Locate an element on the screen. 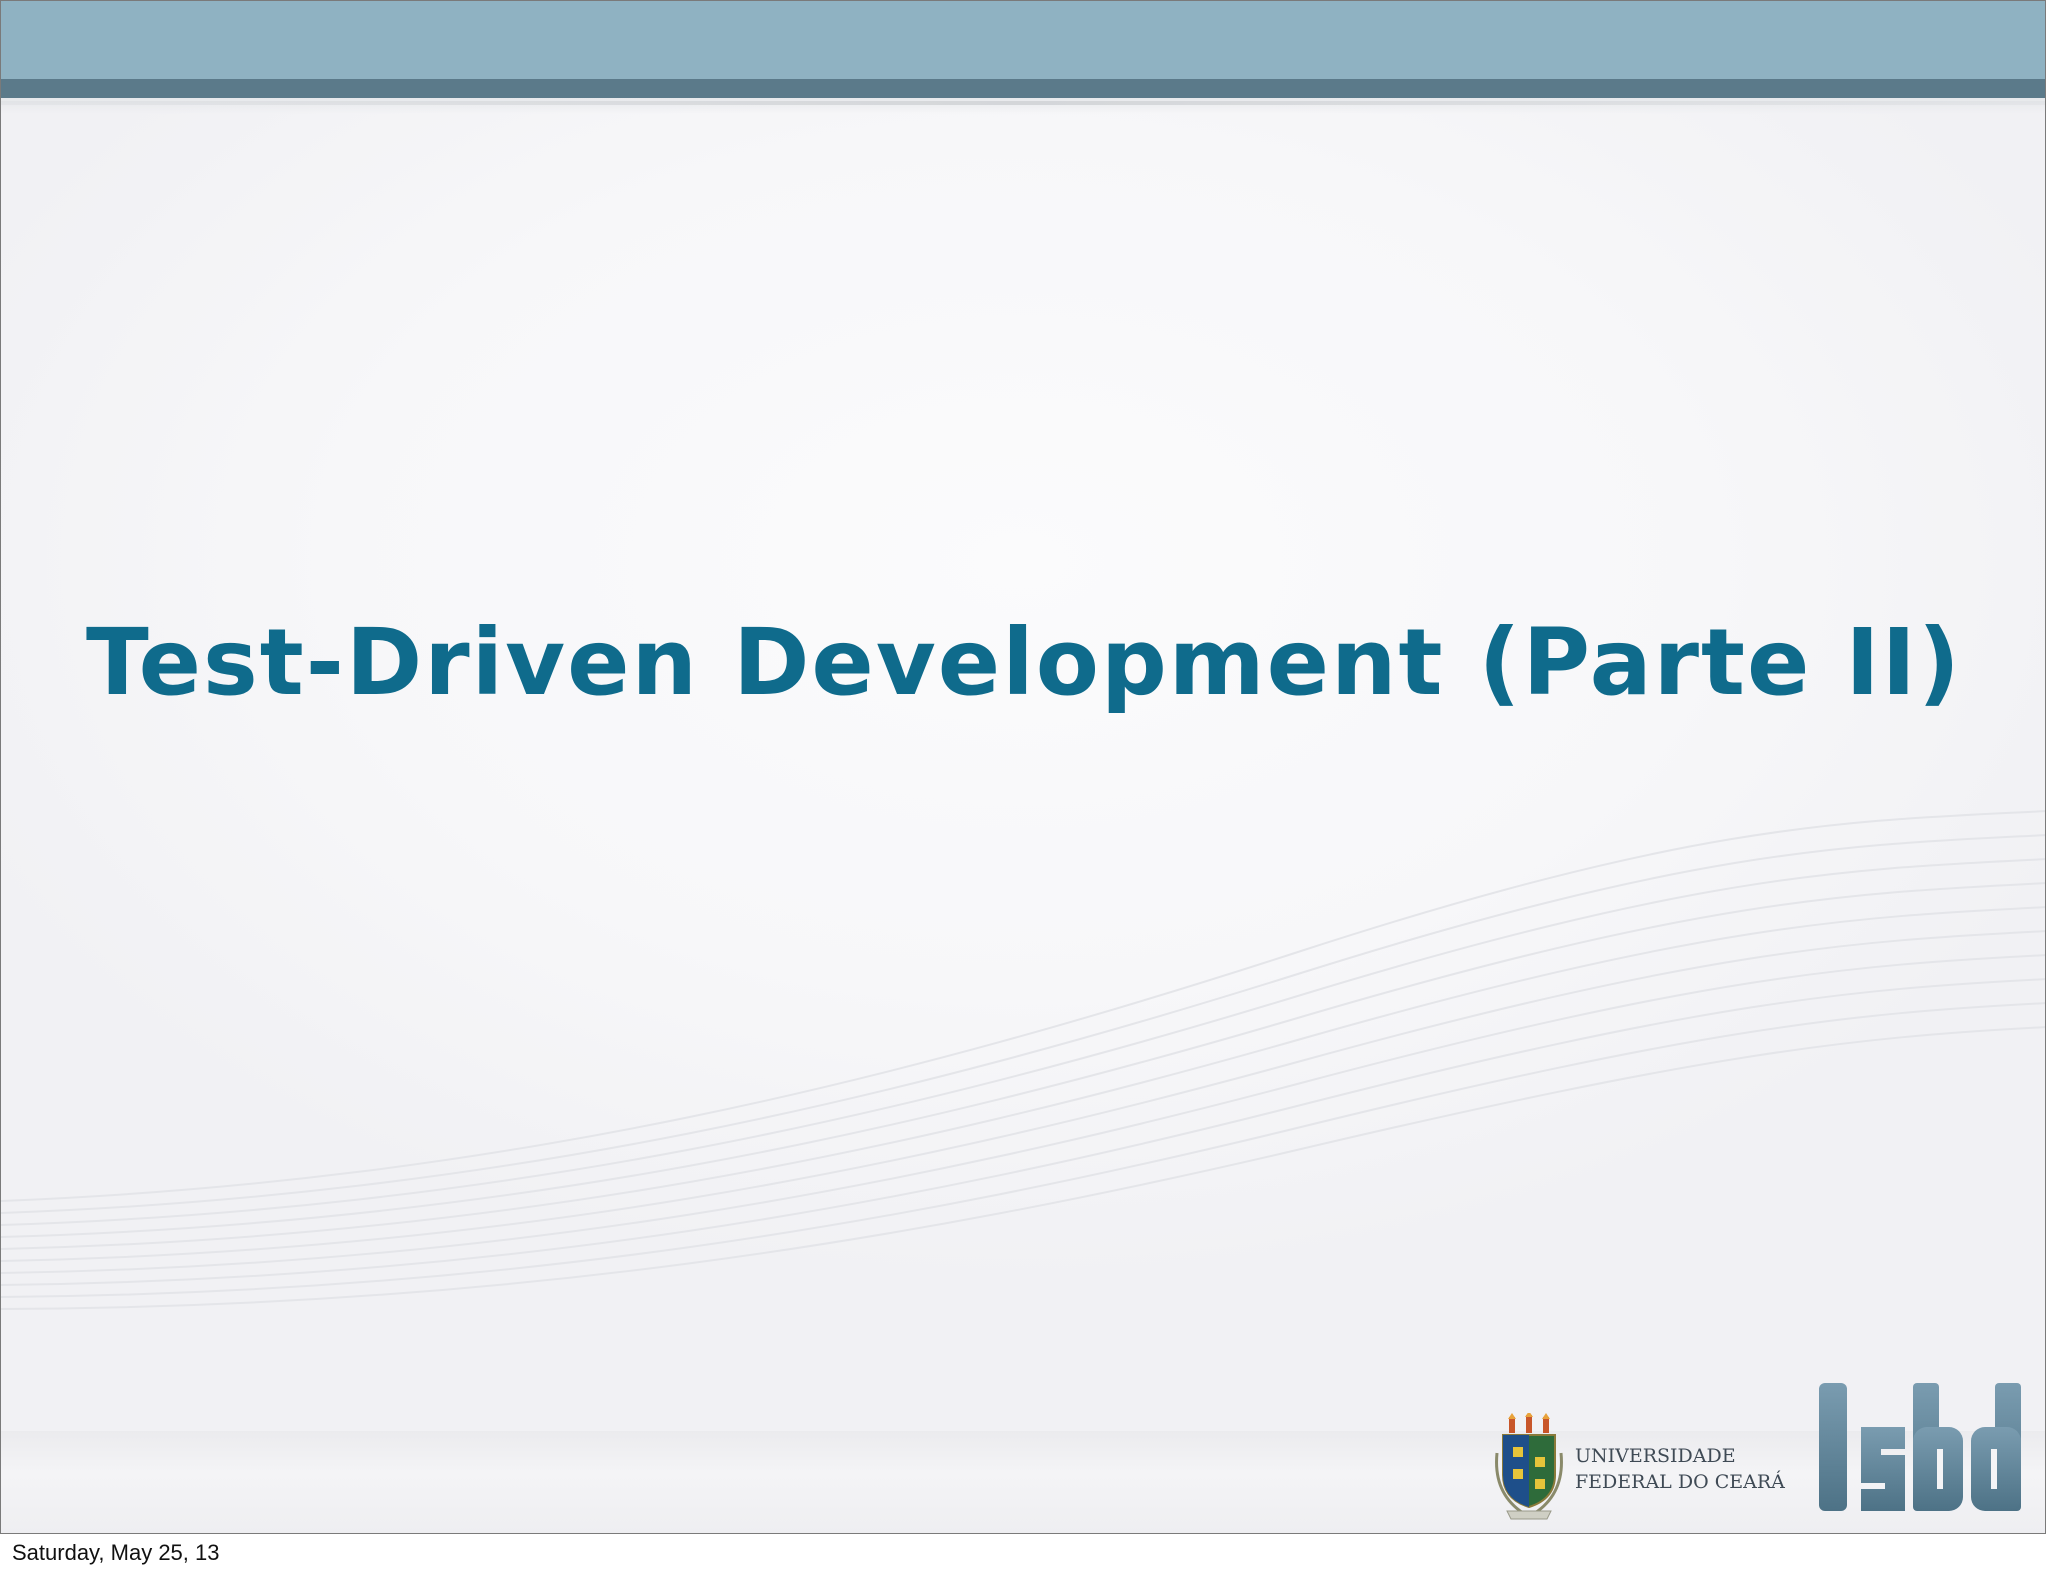  ufc-line-2: FEDERAL DO CEARÁ is located at coordinates (1680, 1482).